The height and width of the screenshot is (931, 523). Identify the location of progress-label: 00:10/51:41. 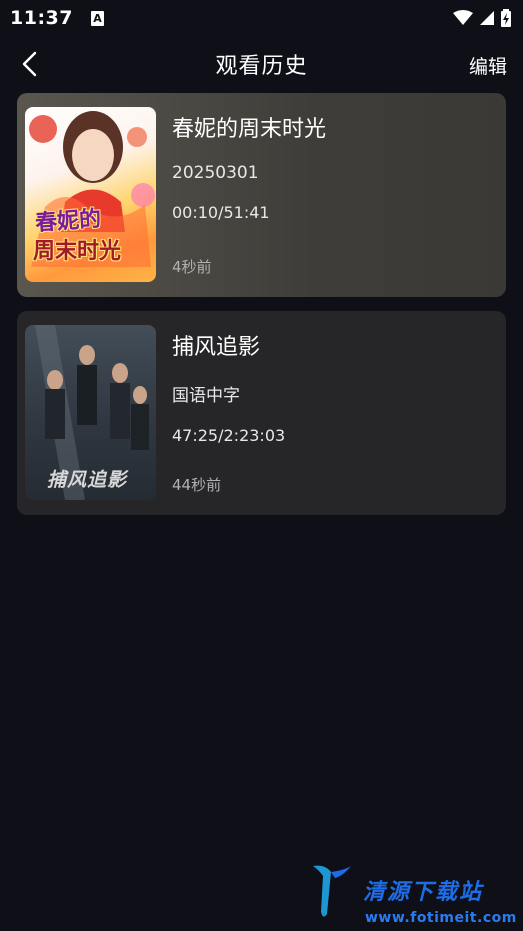
(221, 212).